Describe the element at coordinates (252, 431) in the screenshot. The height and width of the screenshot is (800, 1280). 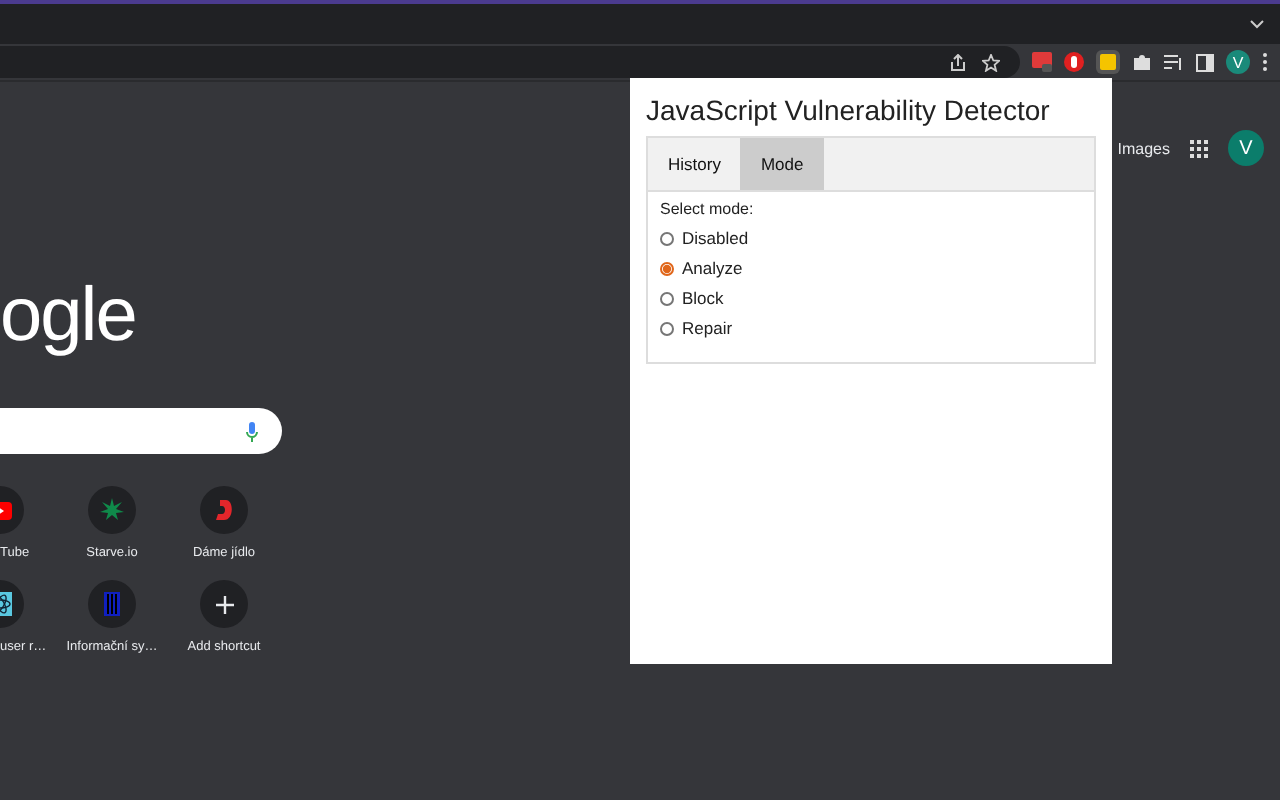
I see `microphone-icon` at that location.